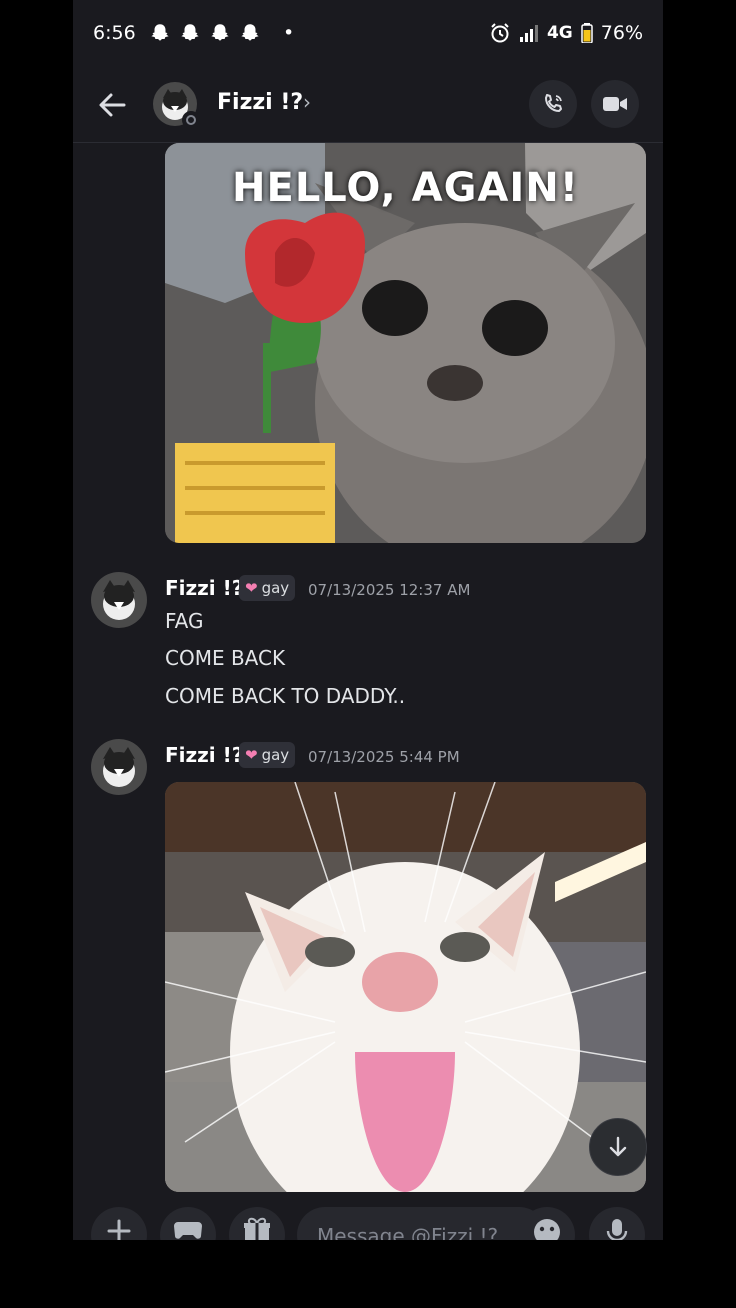  I want to click on battery-percent: 76%, so click(621, 33).